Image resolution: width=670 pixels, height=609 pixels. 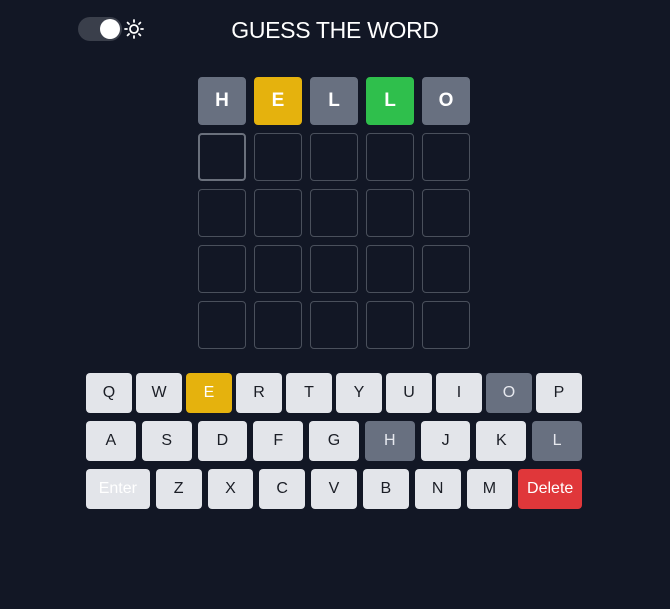 I want to click on key-l: L, so click(x=557, y=441).